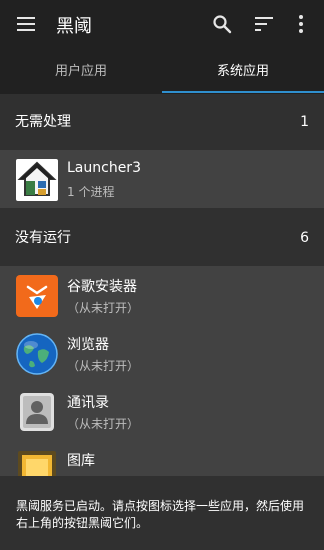 The height and width of the screenshot is (550, 324). I want to click on app-status: 1 个进程, so click(91, 192).